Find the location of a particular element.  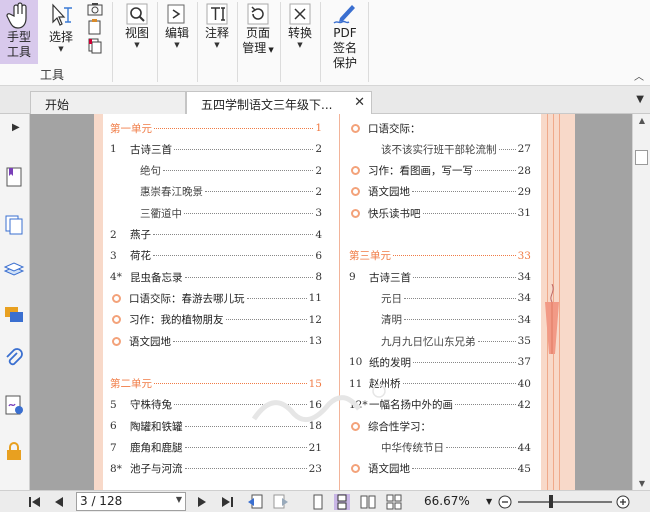

next-page-icon is located at coordinates (202, 502).